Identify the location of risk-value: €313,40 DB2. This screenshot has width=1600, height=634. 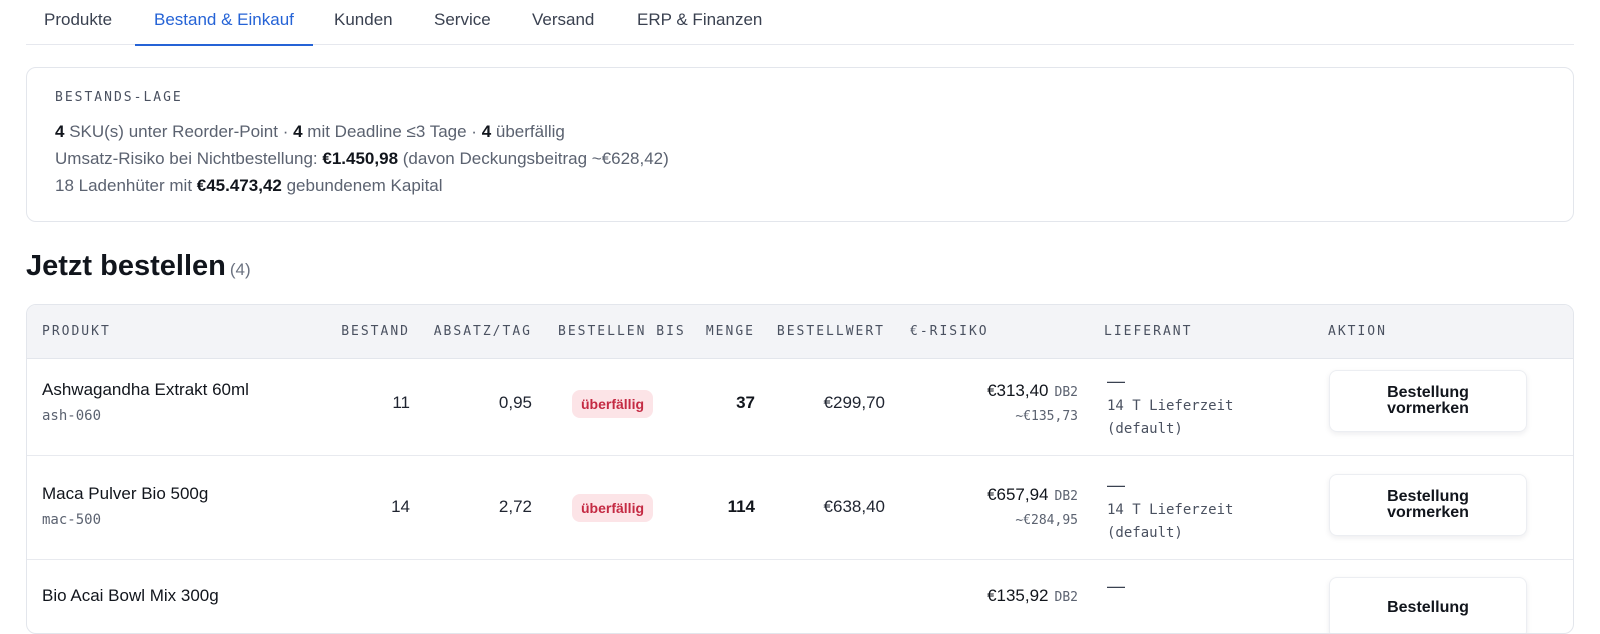
(1032, 391).